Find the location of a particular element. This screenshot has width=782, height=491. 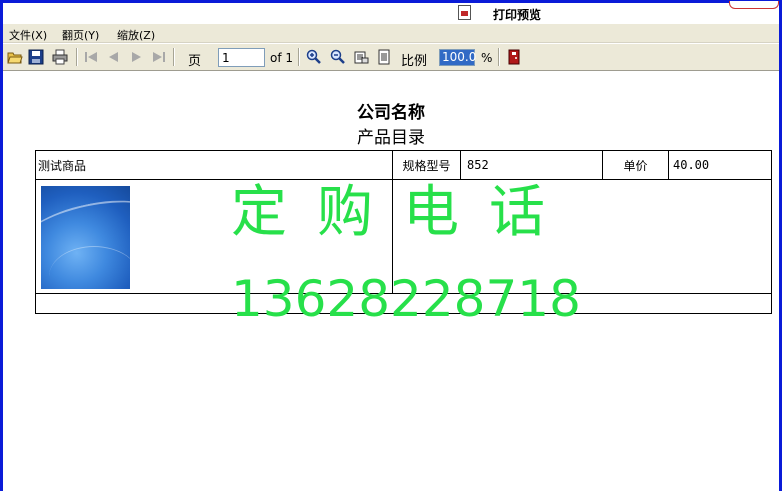

zoom-percent: % is located at coordinates (487, 58).